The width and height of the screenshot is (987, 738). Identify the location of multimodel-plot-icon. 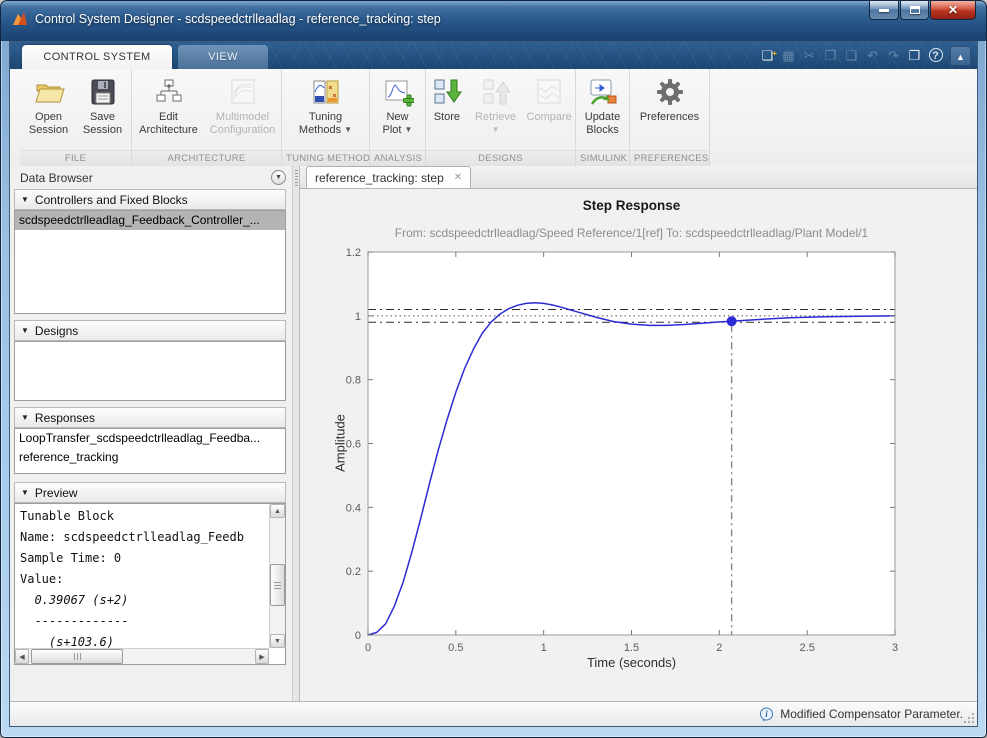
(243, 92).